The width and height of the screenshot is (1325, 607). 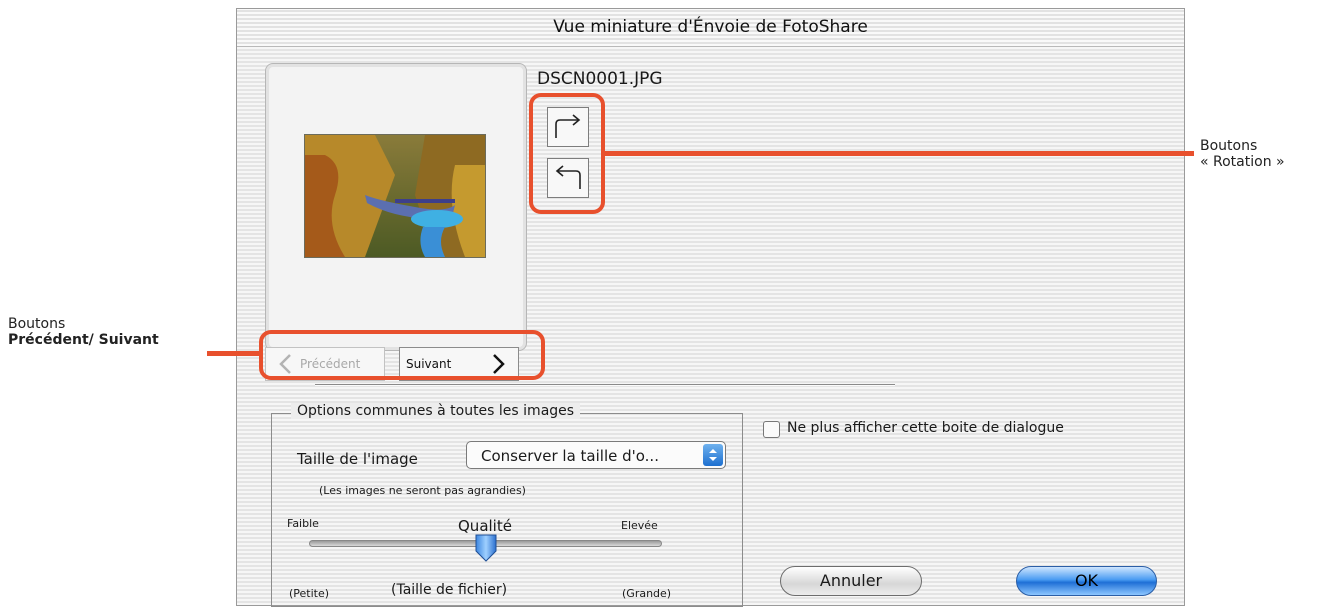 I want to click on file-size-label: (Taille de fichier), so click(x=449, y=590).